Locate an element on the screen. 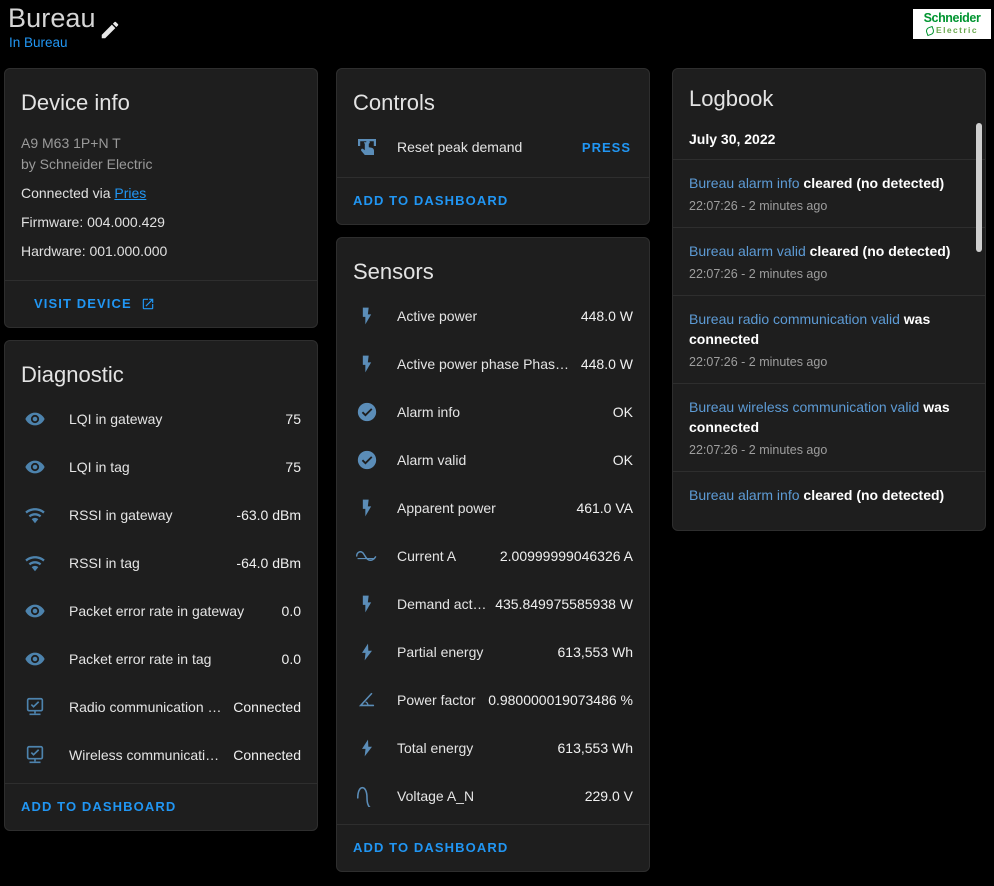 This screenshot has height=886, width=994. device-connection-prefix: Connected via is located at coordinates (68, 193).